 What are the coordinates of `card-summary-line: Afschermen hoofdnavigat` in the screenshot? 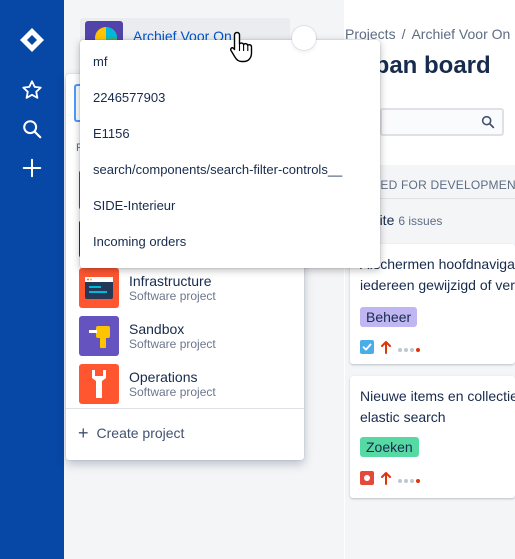 It's located at (437, 264).